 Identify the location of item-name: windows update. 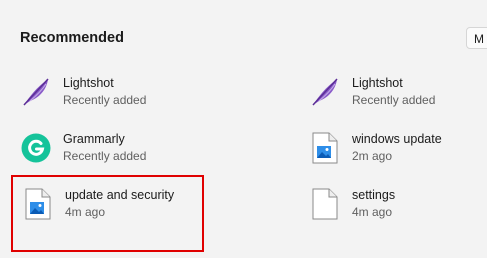
(397, 139).